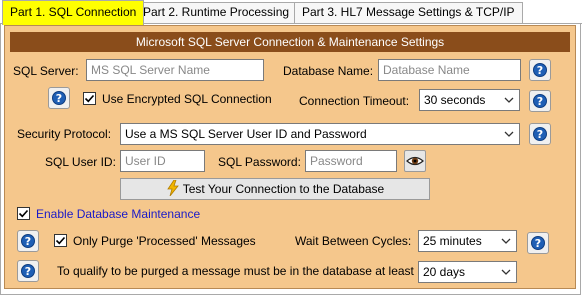 Image resolution: width=582 pixels, height=296 pixels. What do you see at coordinates (455, 100) in the screenshot?
I see `connection-timeout-value: 30 seconds` at bounding box center [455, 100].